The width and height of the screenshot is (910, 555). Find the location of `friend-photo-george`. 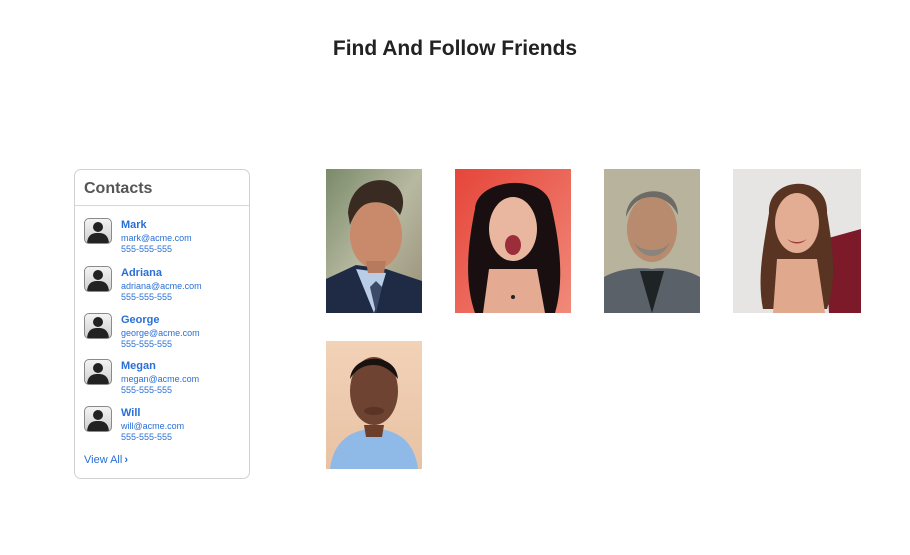

friend-photo-george is located at coordinates (652, 241).